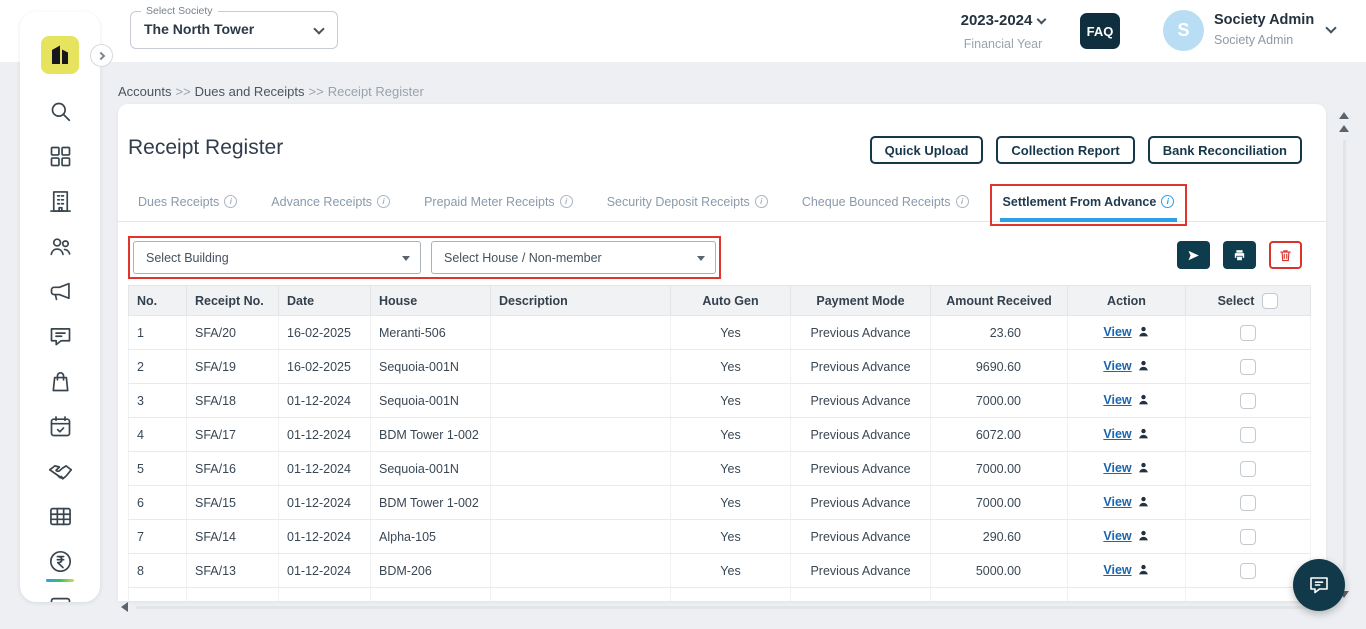 This screenshot has width=1366, height=629. I want to click on breadcrumb-item-accounts: Accounts, so click(144, 91).